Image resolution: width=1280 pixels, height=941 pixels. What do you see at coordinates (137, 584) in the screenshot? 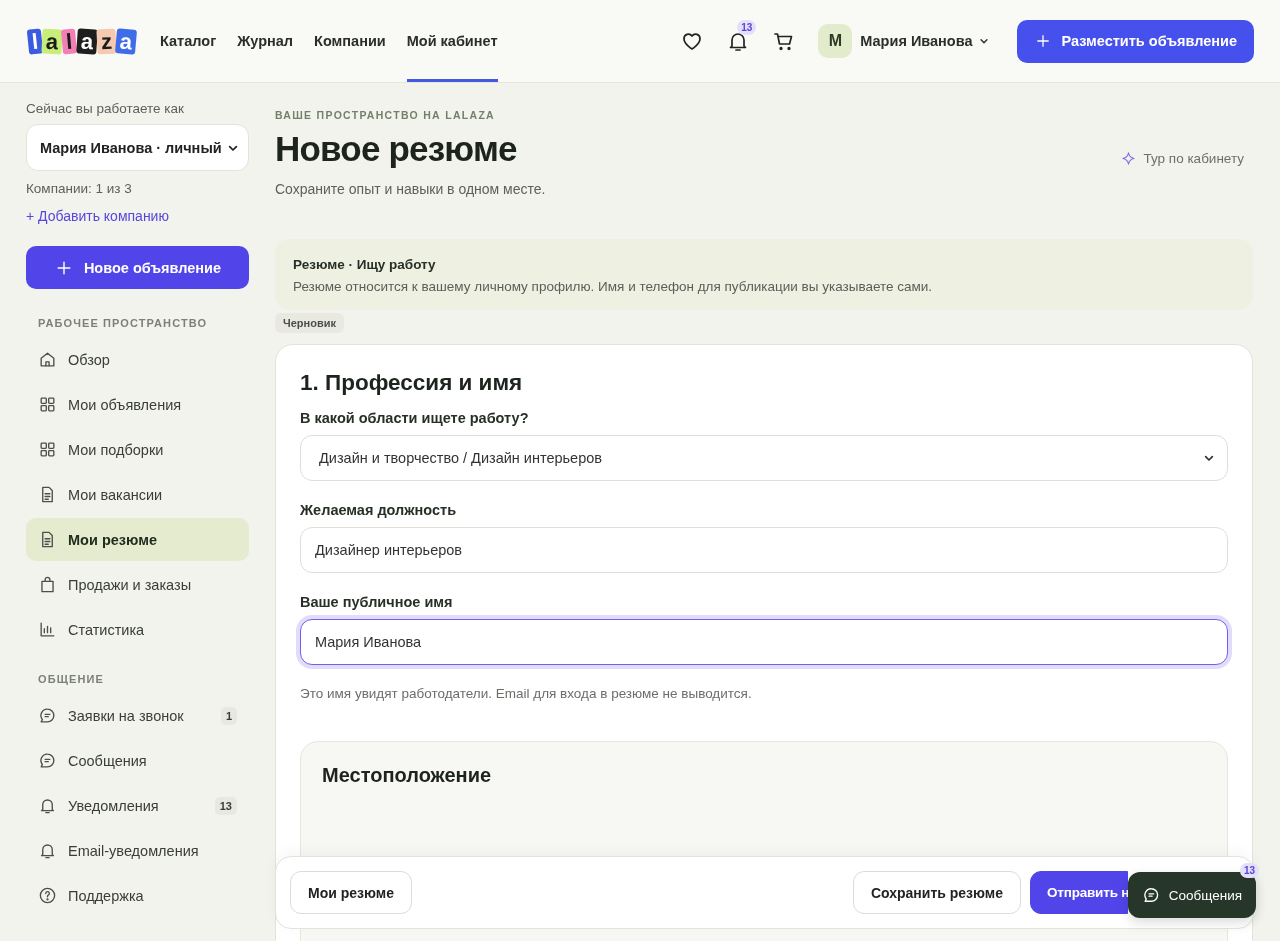
I see `sidebar-item: Продажи и заказы` at bounding box center [137, 584].